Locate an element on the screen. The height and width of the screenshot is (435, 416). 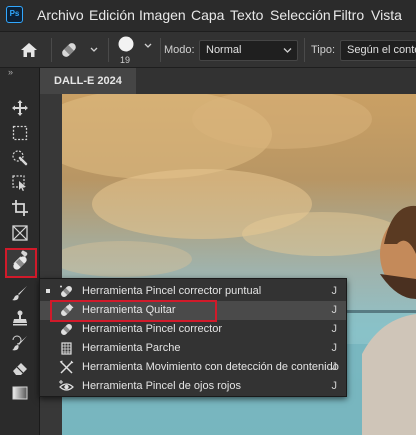
flyout-item-healing-brush: Herramienta Pincel corrector J is located at coordinates (193, 329).